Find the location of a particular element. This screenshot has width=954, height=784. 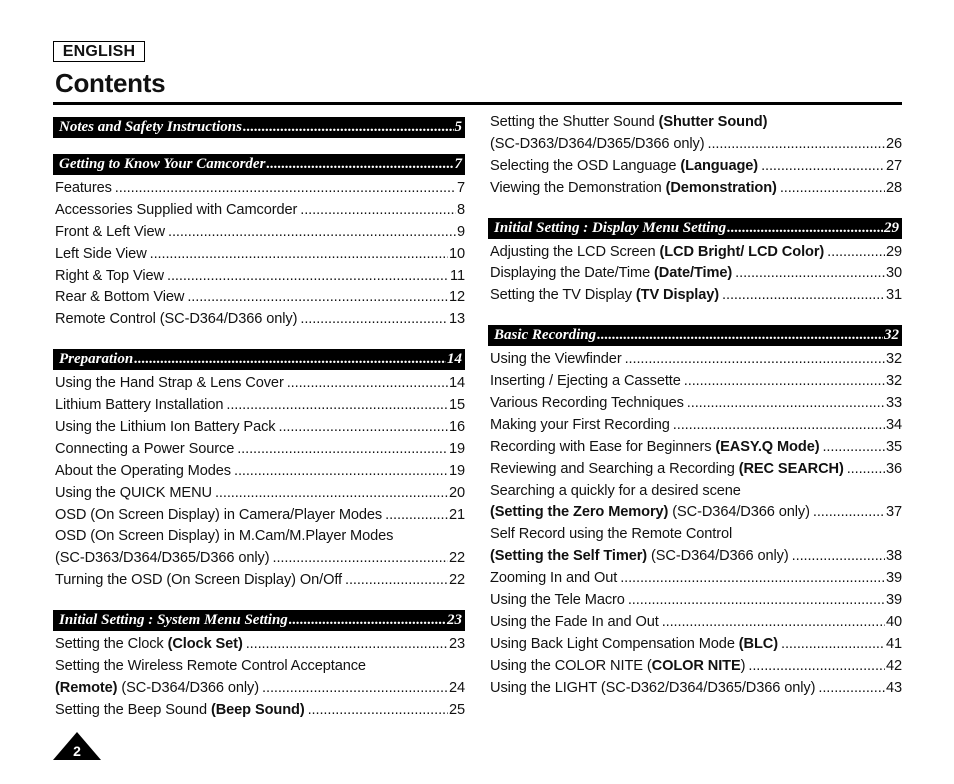

entry-text: Rear & Bottom View is located at coordinates (120, 297).